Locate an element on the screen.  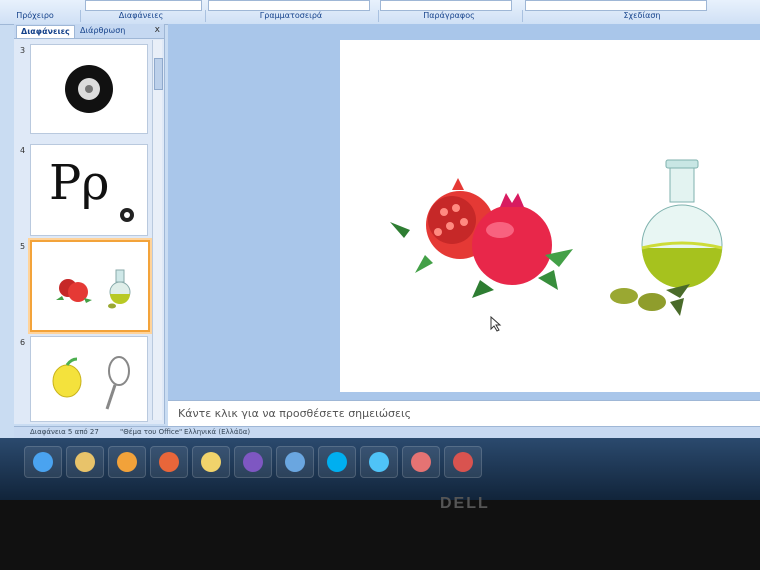
tire-icon is located at coordinates (89, 89).